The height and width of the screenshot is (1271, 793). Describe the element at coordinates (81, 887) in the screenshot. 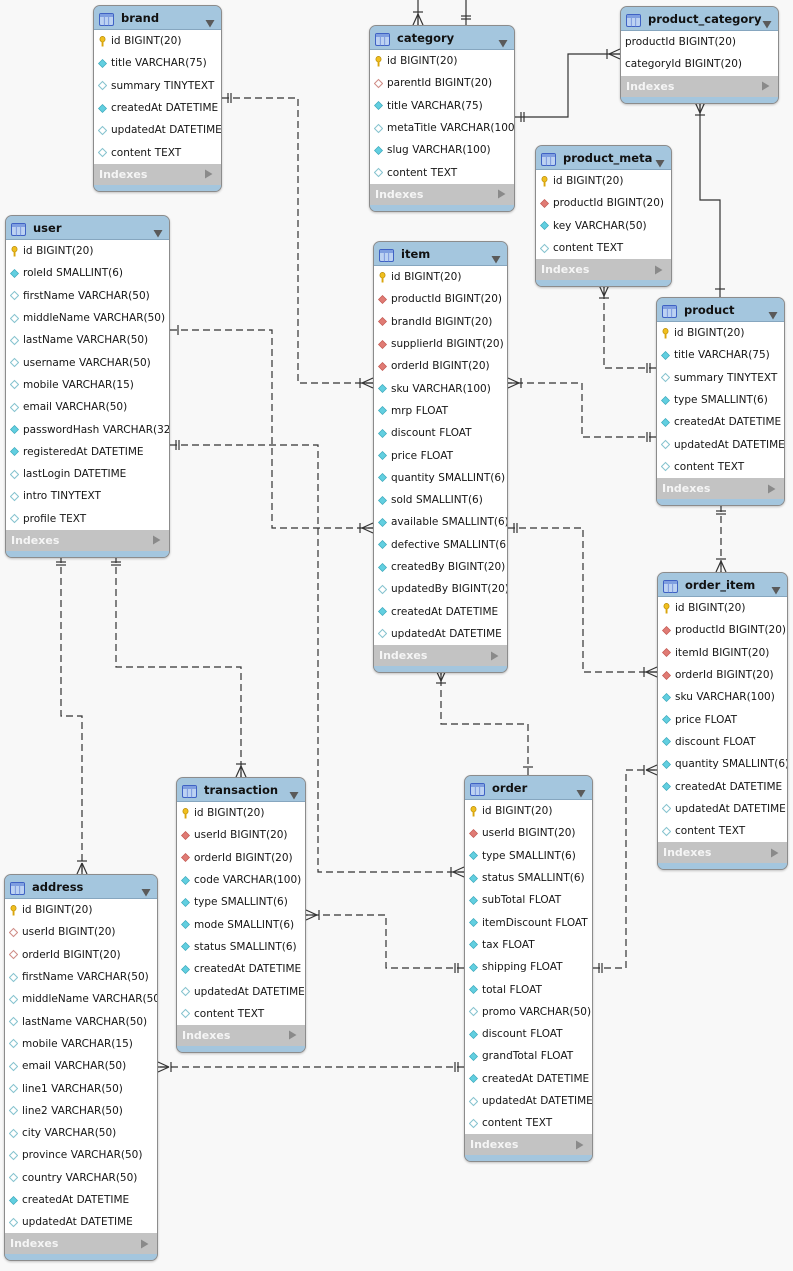

I see `table-header: address` at that location.